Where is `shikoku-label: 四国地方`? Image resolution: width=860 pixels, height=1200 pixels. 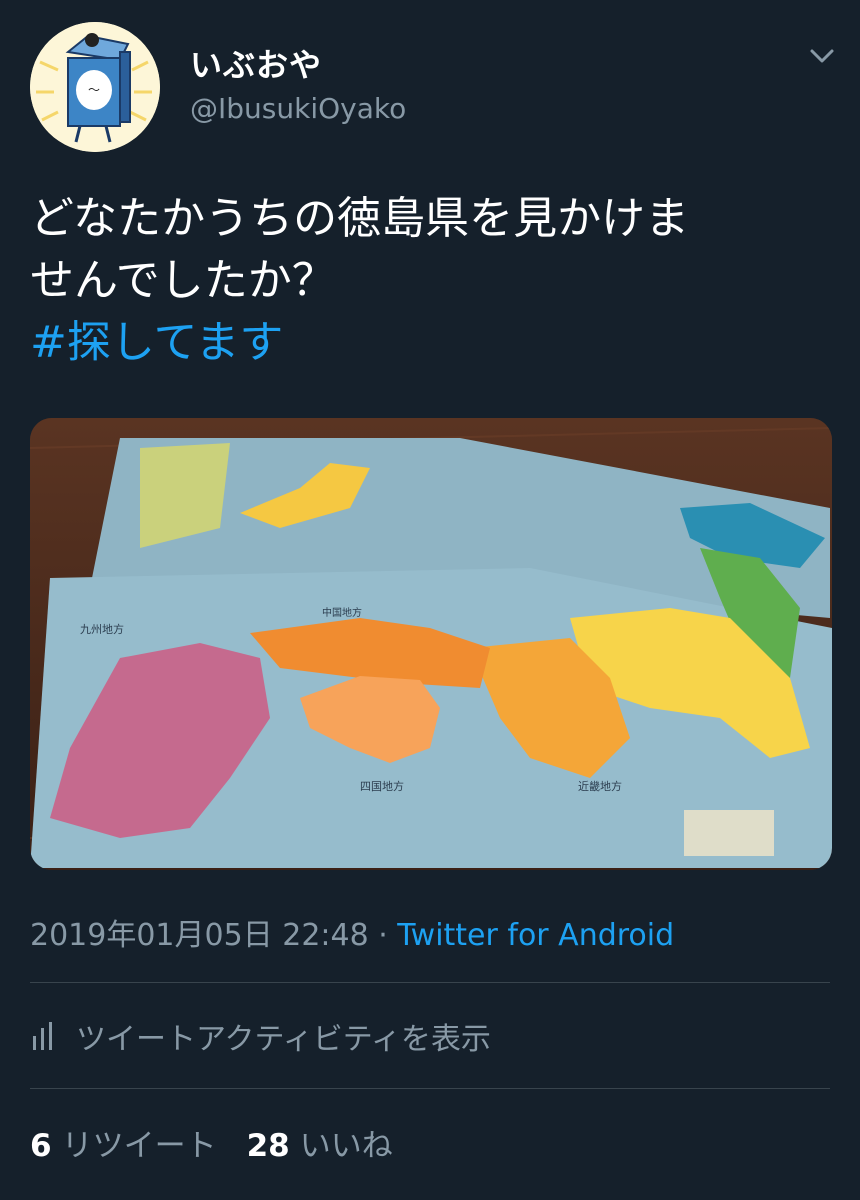
shikoku-label: 四国地方 is located at coordinates (382, 786).